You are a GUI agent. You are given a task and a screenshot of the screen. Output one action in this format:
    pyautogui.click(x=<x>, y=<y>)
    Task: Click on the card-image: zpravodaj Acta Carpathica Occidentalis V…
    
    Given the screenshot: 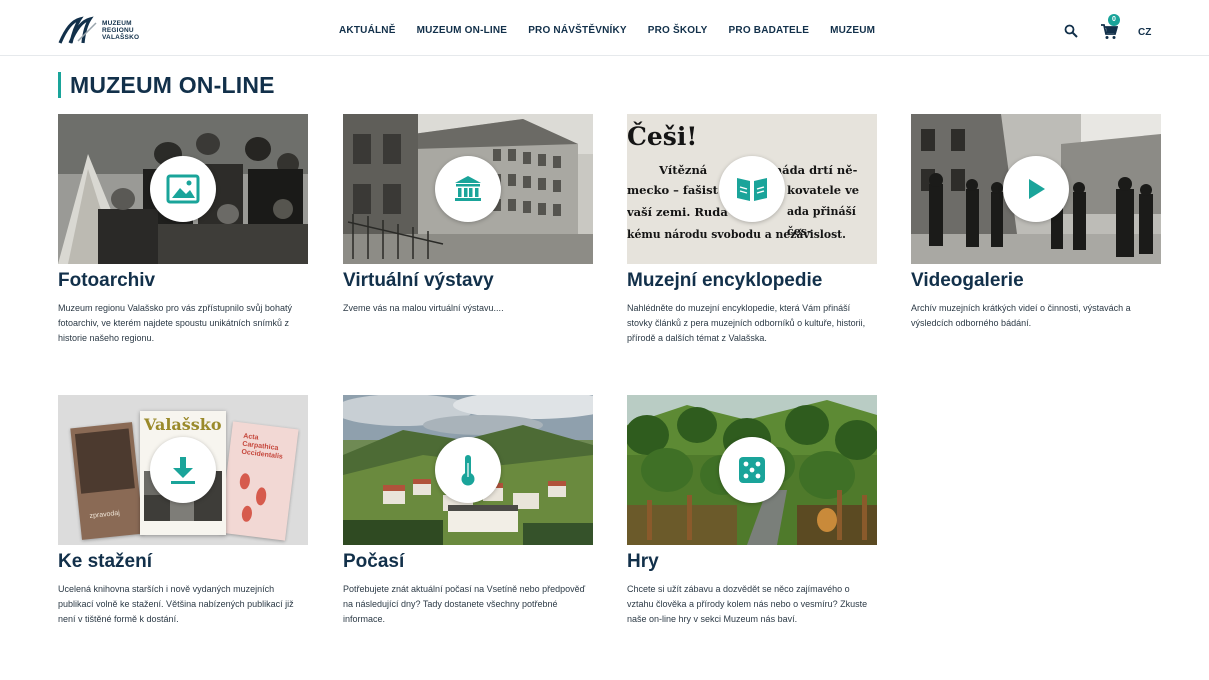 What is the action you would take?
    pyautogui.click(x=183, y=470)
    